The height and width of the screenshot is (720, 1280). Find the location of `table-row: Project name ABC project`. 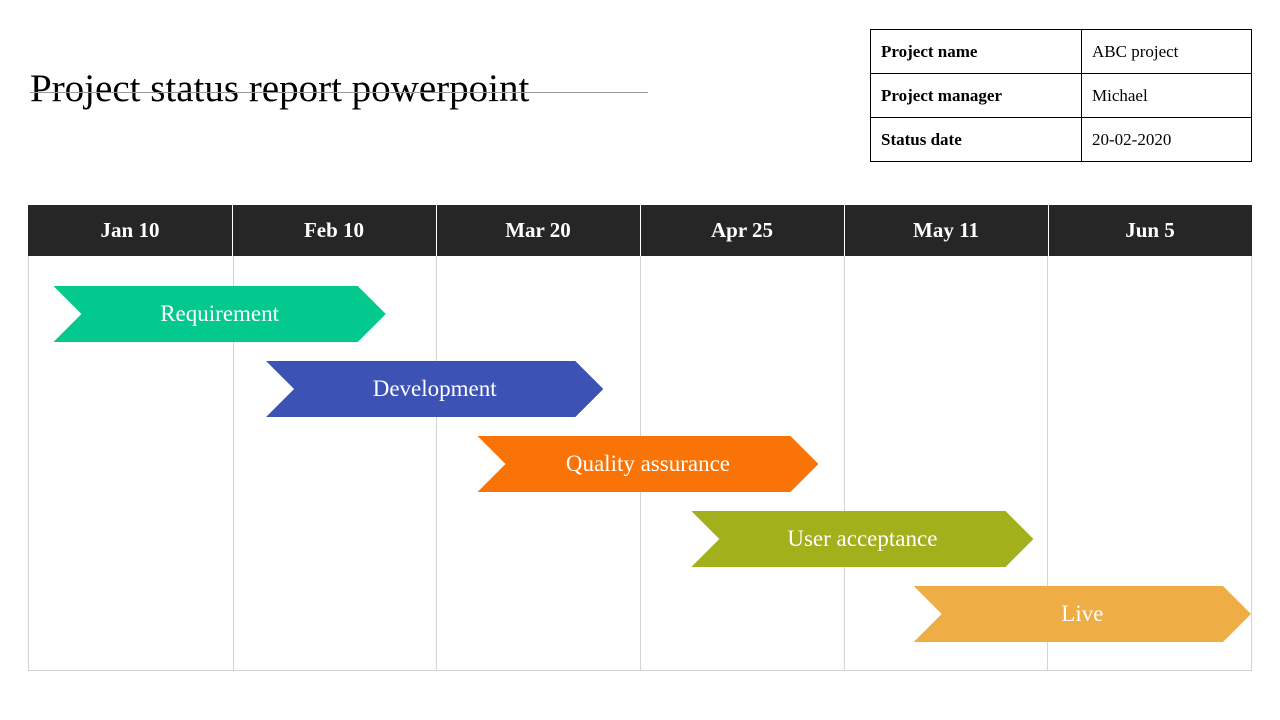

table-row: Project name ABC project is located at coordinates (1061, 51).